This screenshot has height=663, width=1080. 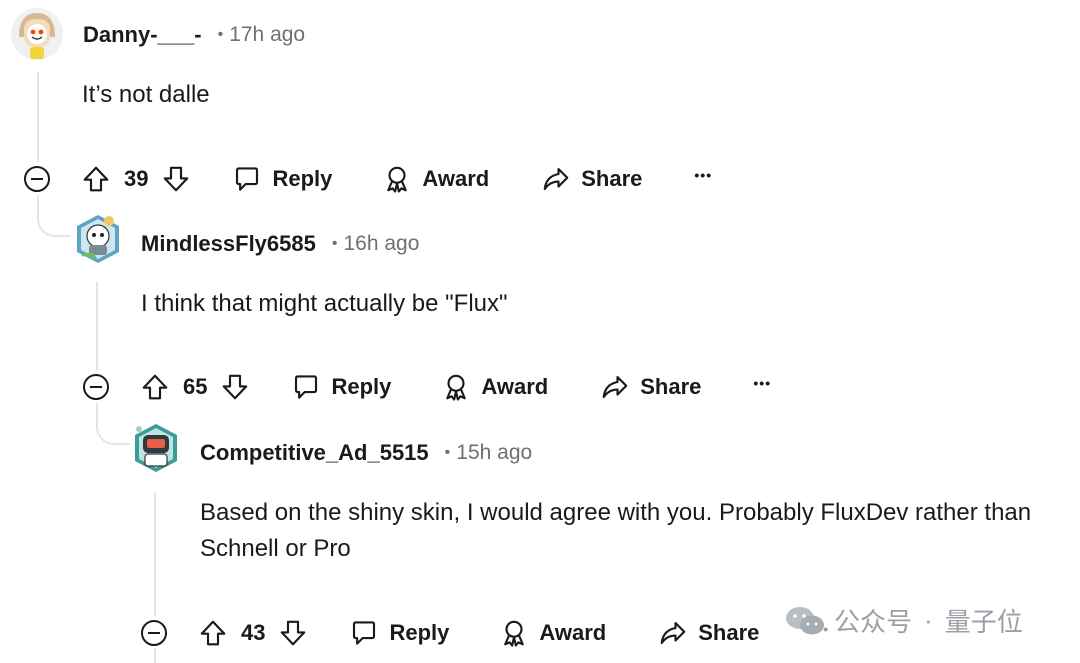 I want to click on vote-count: 39, so click(x=136, y=178).